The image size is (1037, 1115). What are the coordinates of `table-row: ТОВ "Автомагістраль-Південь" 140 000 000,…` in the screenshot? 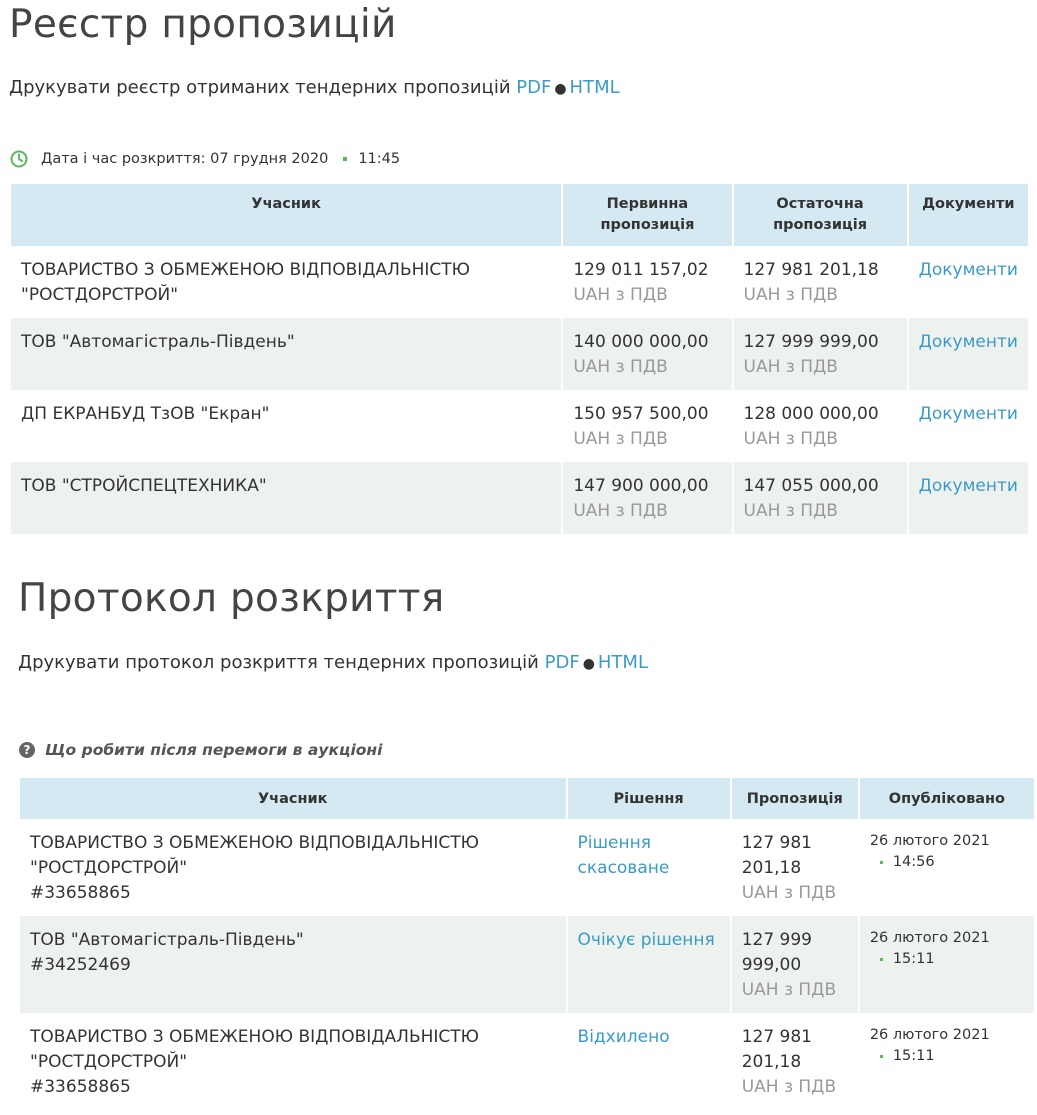 It's located at (519, 354).